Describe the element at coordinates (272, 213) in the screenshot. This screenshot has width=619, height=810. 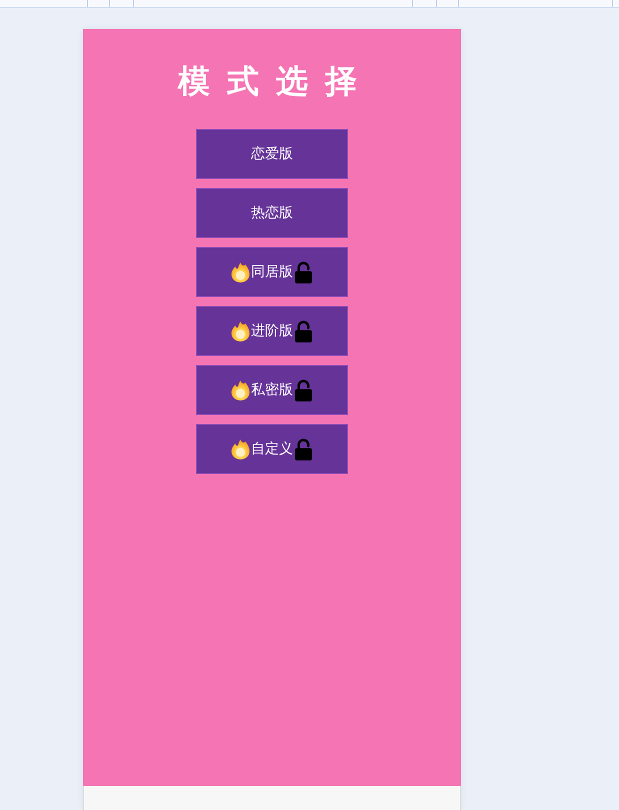
I see `mode-button: 热恋版` at that location.